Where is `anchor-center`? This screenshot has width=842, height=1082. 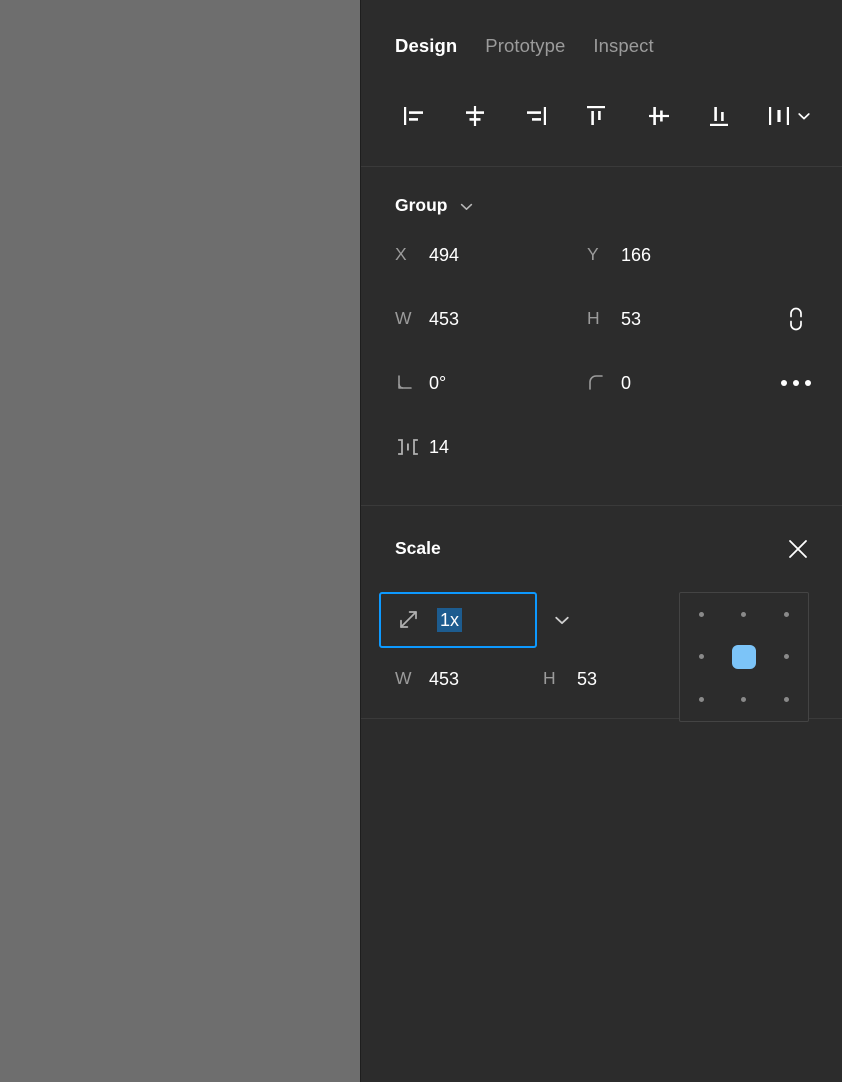 anchor-center is located at coordinates (744, 657).